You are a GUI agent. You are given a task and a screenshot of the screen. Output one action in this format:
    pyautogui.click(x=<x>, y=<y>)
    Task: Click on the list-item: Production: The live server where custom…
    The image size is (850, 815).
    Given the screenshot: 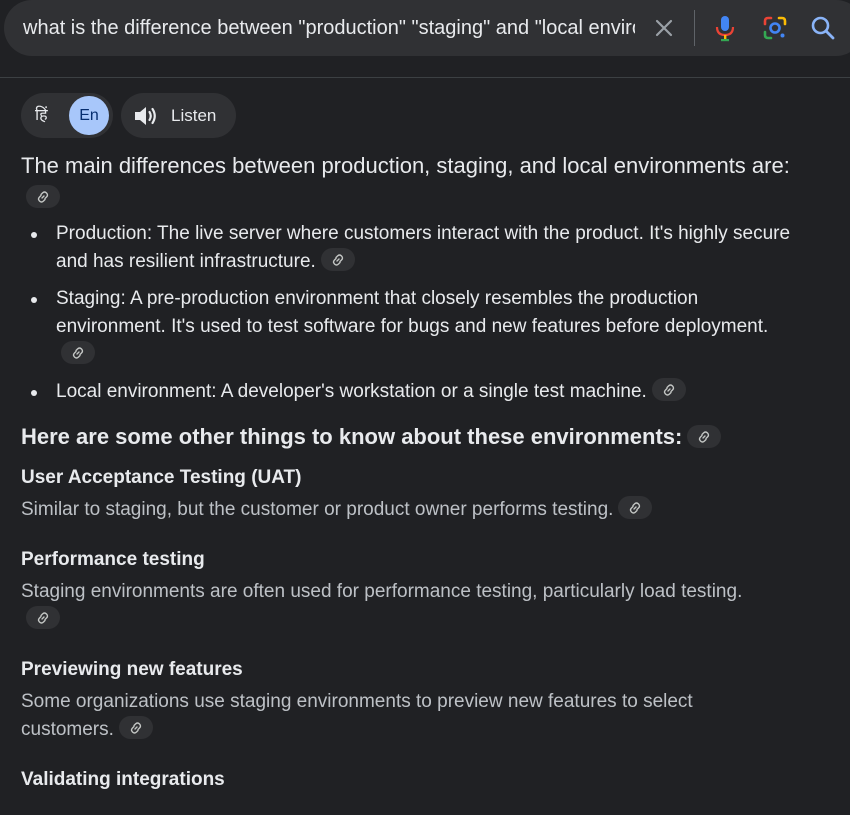 What is the action you would take?
    pyautogui.click(x=408, y=248)
    